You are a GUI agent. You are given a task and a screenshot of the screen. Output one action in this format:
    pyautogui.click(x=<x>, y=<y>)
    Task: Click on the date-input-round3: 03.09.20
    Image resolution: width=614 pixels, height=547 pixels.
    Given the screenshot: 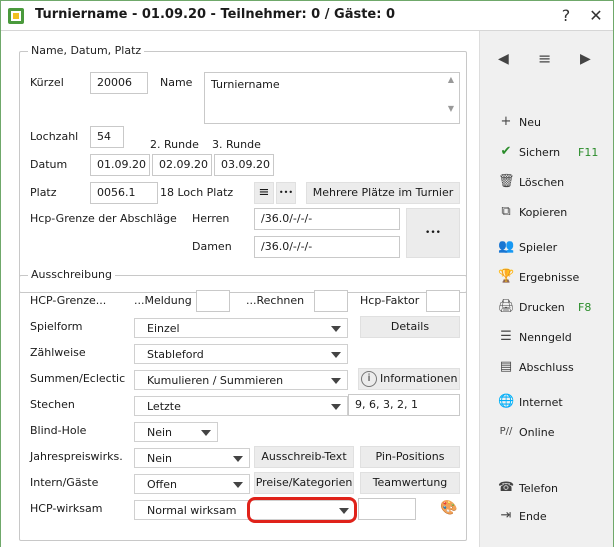 What is the action you would take?
    pyautogui.click(x=244, y=165)
    